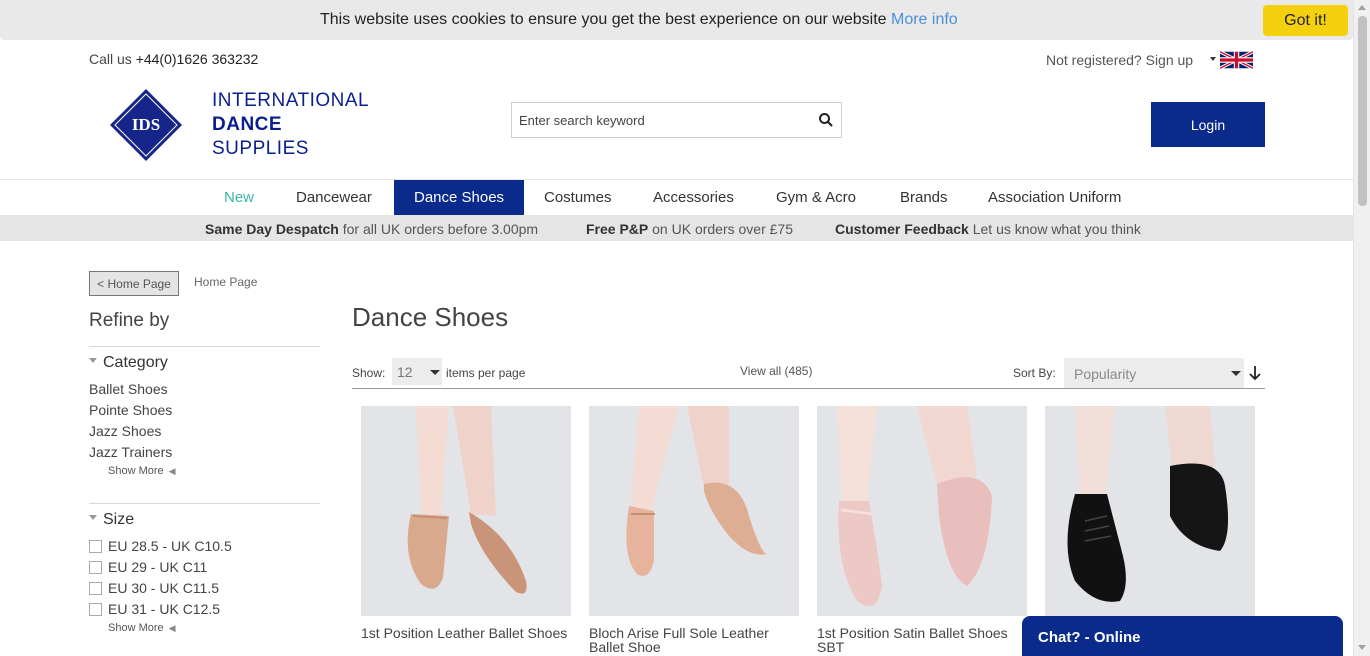 This screenshot has height=656, width=1370. What do you see at coordinates (247, 124) in the screenshot?
I see `logo-line-2: DANCE` at bounding box center [247, 124].